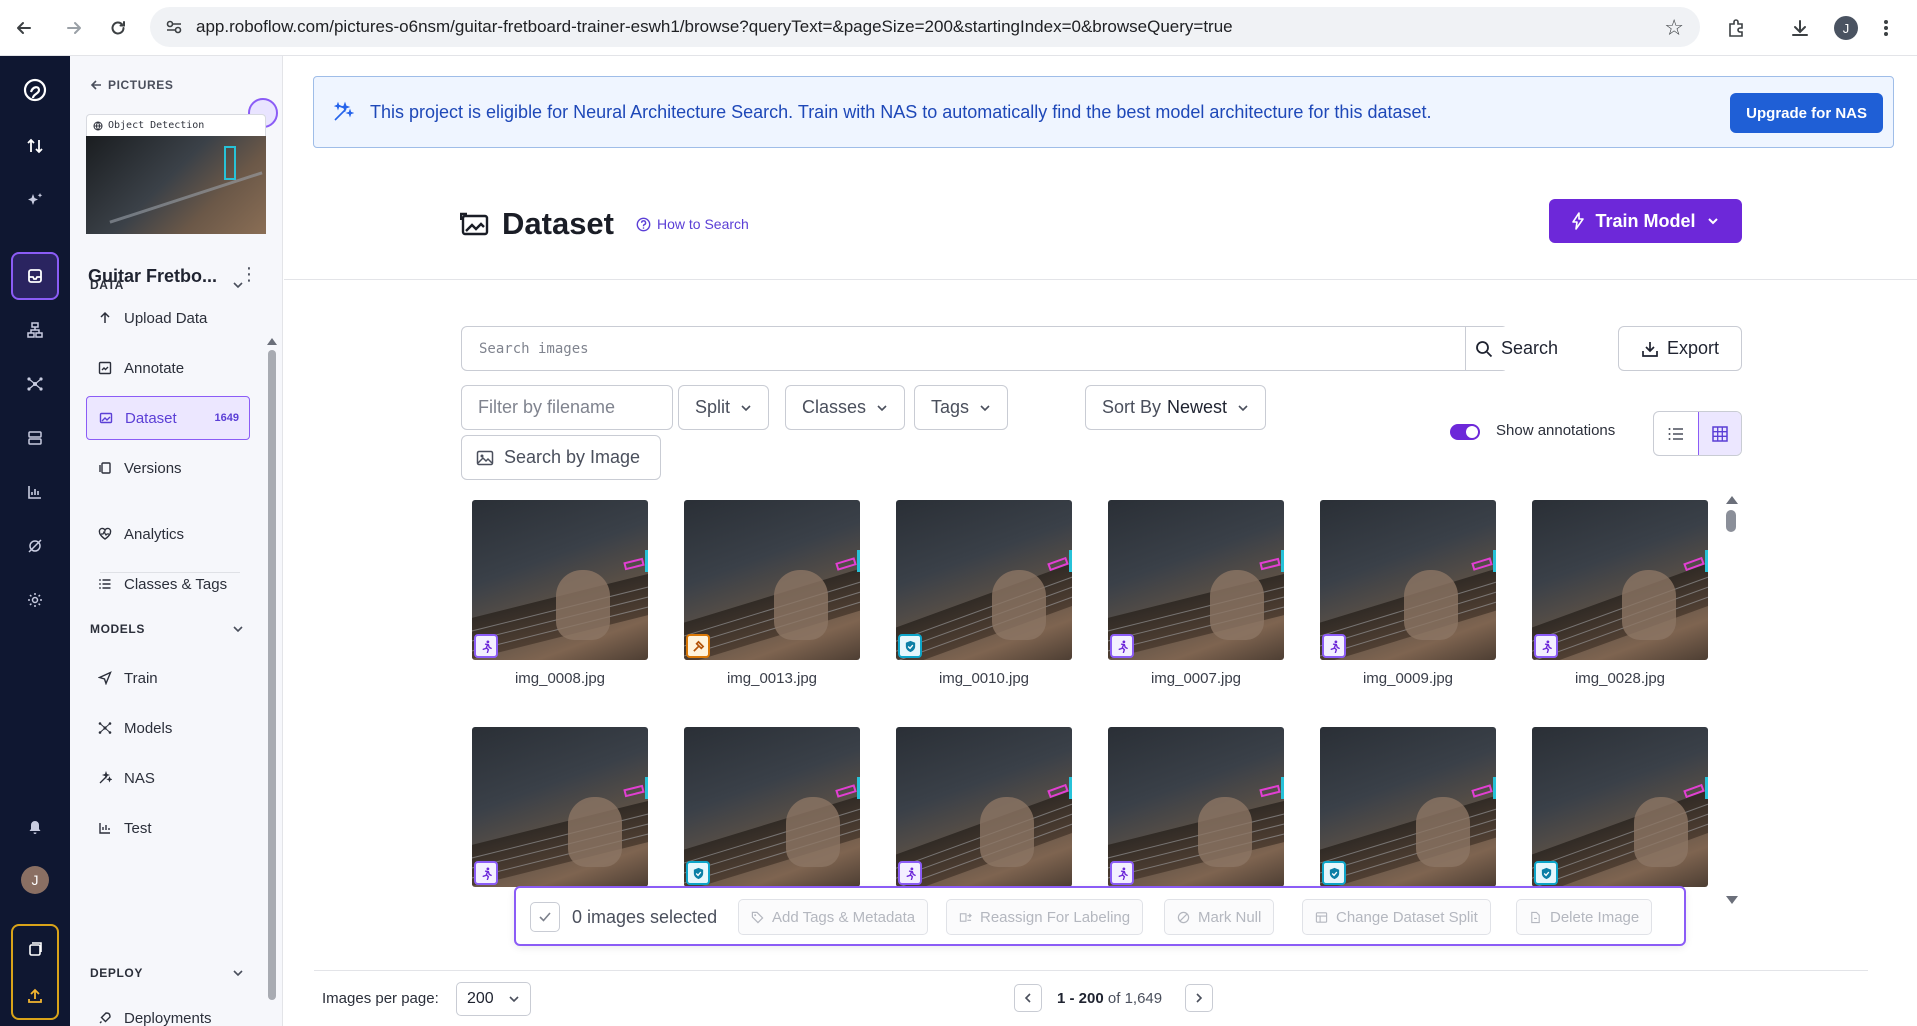 This screenshot has height=1026, width=1917. I want to click on image-card: img_0010.jpg, so click(984, 593).